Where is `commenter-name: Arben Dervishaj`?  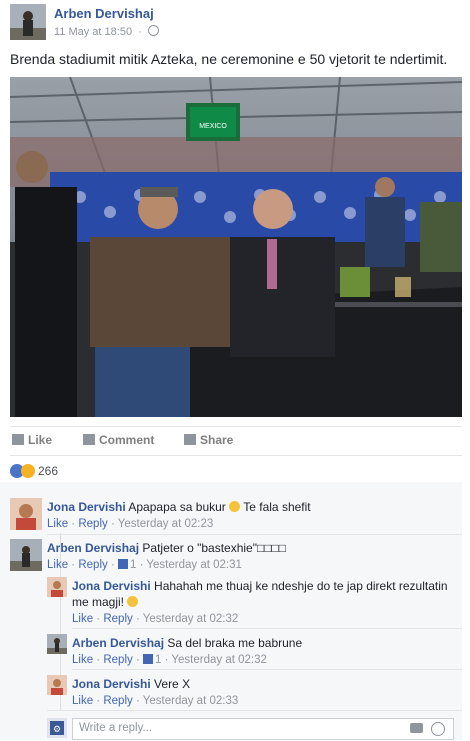 commenter-name: Arben Dervishaj is located at coordinates (93, 548).